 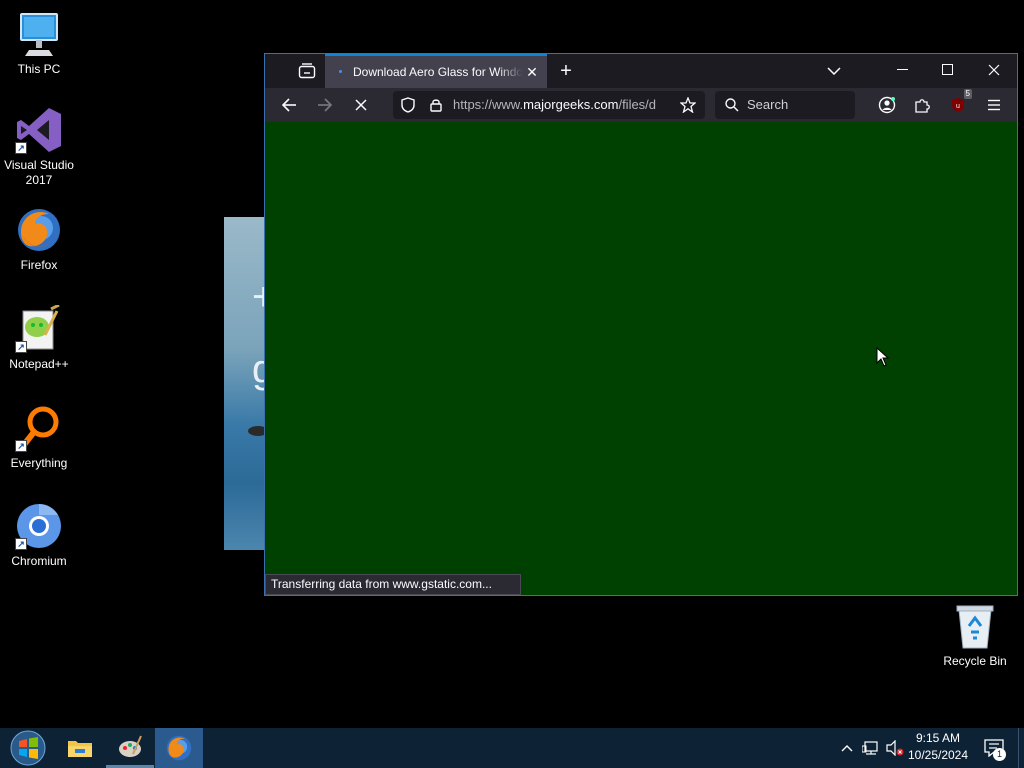 I want to click on desktop-icon-label: Chromium, so click(x=39, y=561).